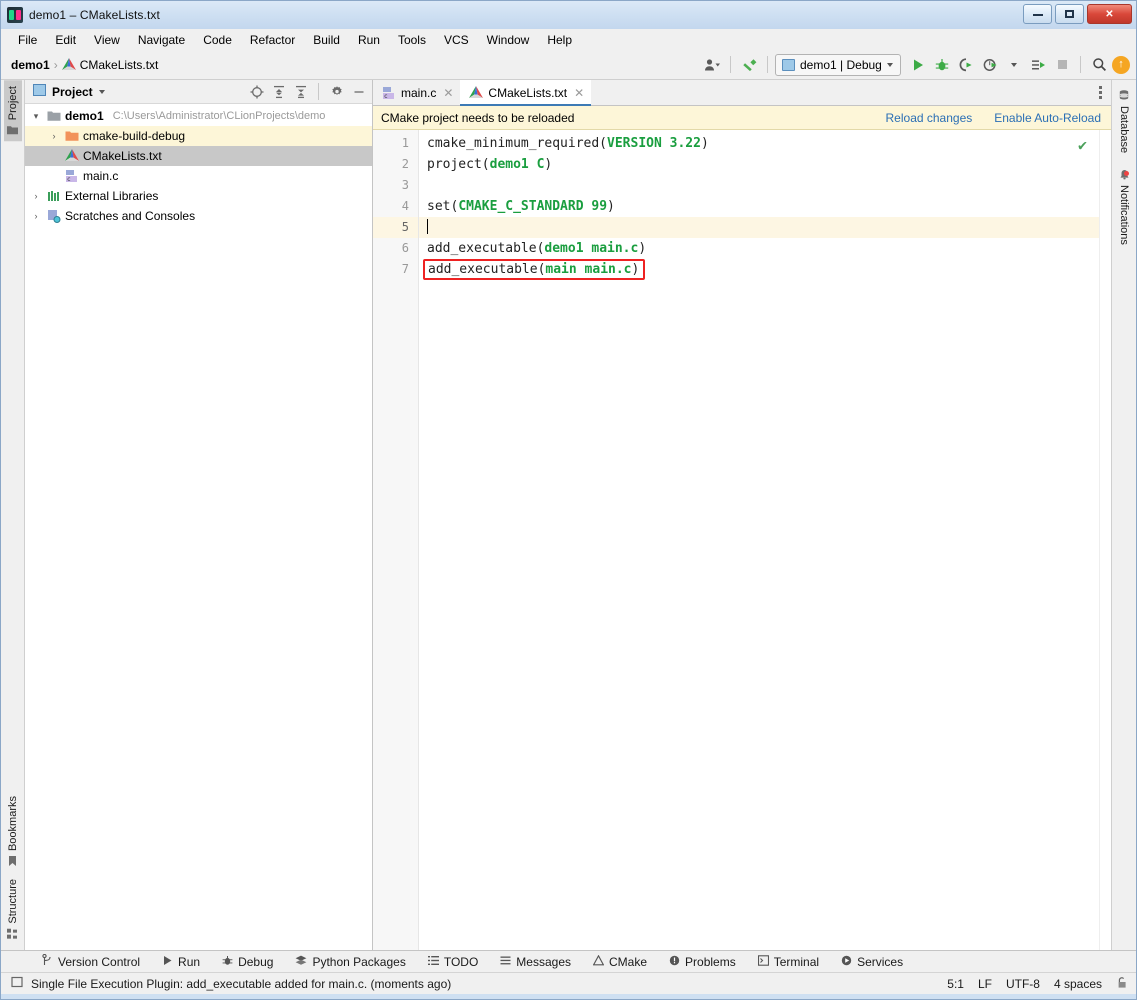 This screenshot has width=1137, height=1000. Describe the element at coordinates (508, 40) in the screenshot. I see `menu-window: Window` at that location.